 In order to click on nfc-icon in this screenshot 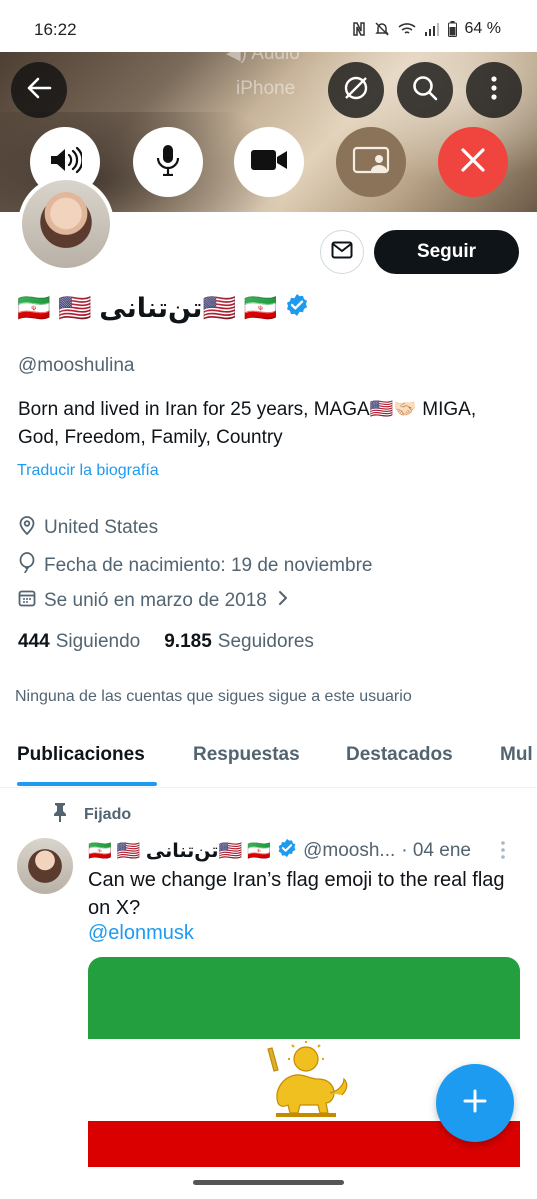, I will do `click(359, 29)`.